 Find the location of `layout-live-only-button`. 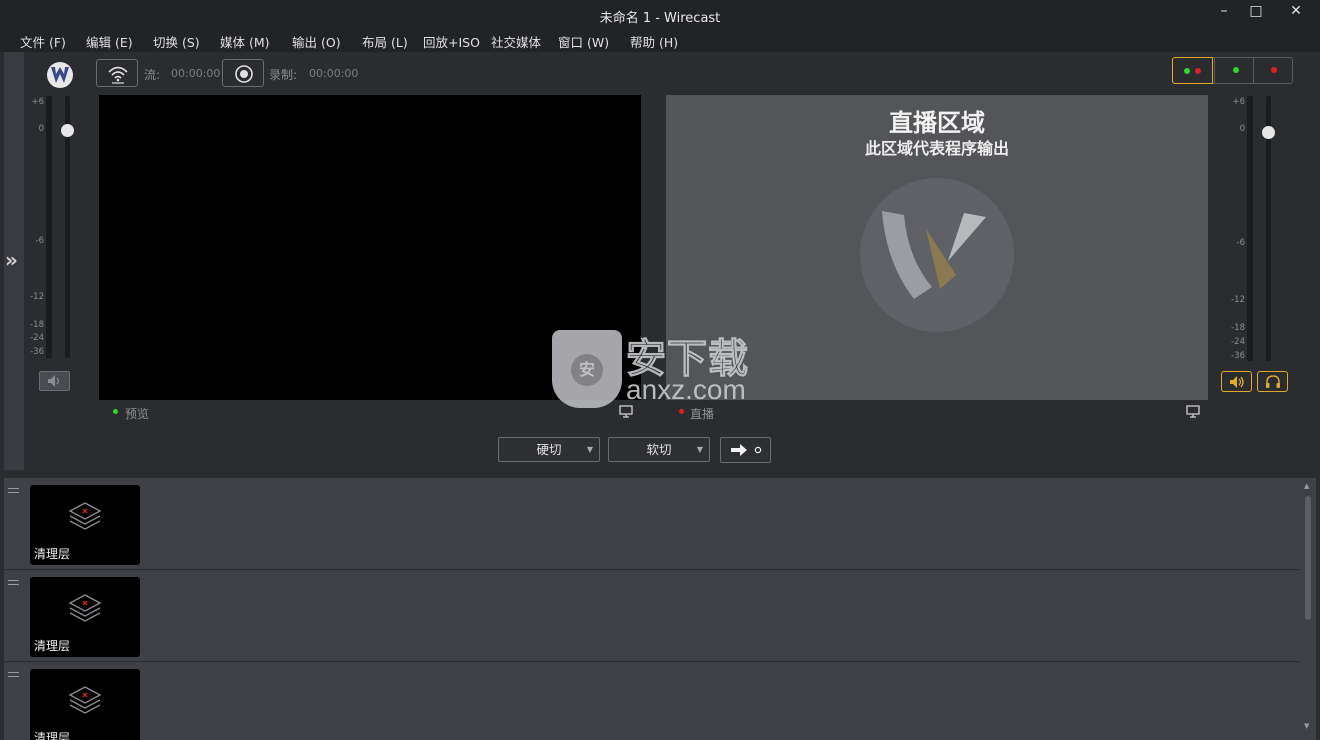

layout-live-only-button is located at coordinates (1273, 70).